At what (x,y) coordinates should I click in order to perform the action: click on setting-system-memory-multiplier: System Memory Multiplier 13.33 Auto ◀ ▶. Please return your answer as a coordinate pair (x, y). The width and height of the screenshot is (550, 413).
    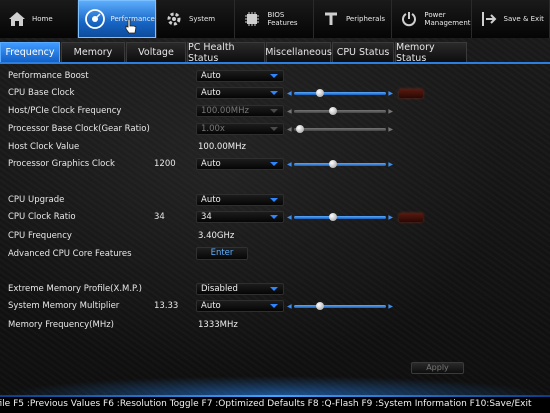
    Looking at the image, I should click on (275, 306).